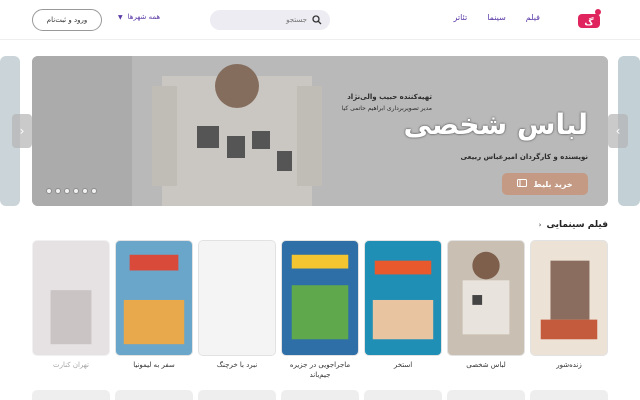  What do you see at coordinates (71, 191) in the screenshot?
I see `carousel-dots` at bounding box center [71, 191].